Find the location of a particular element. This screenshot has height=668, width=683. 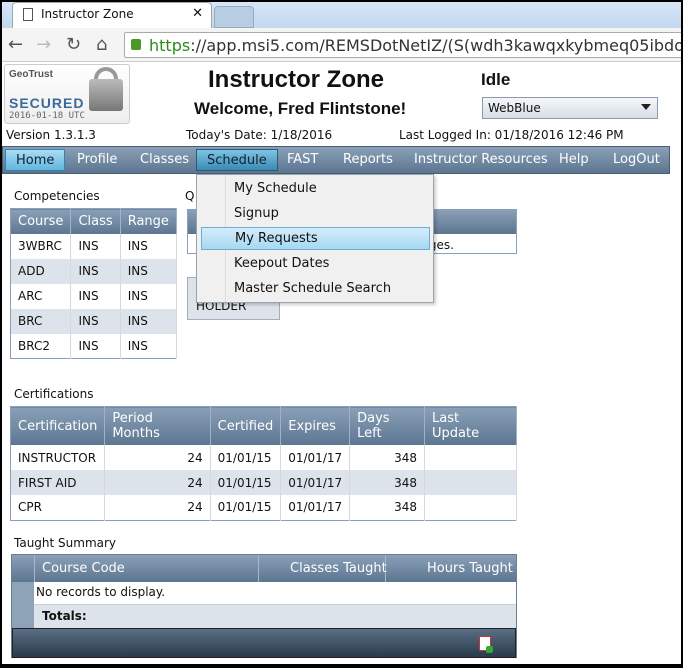

menu-item-keepout-dates: Keepout Dates is located at coordinates (315, 264).